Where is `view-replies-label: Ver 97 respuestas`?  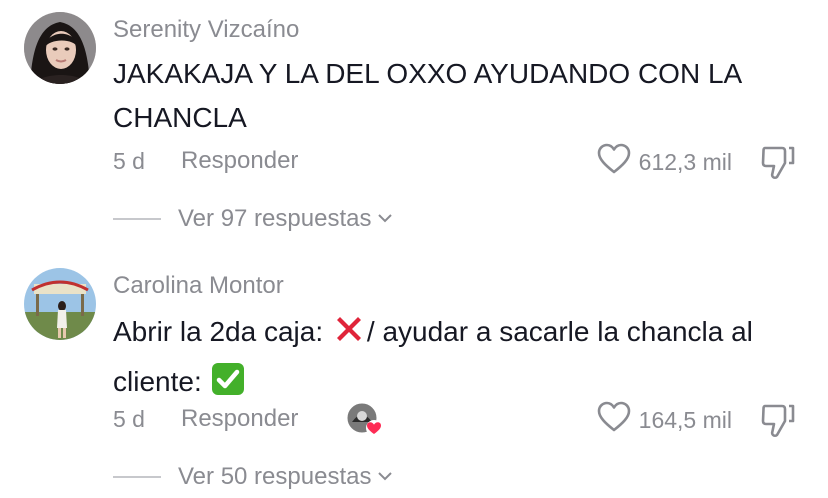
view-replies-label: Ver 97 respuestas is located at coordinates (275, 218).